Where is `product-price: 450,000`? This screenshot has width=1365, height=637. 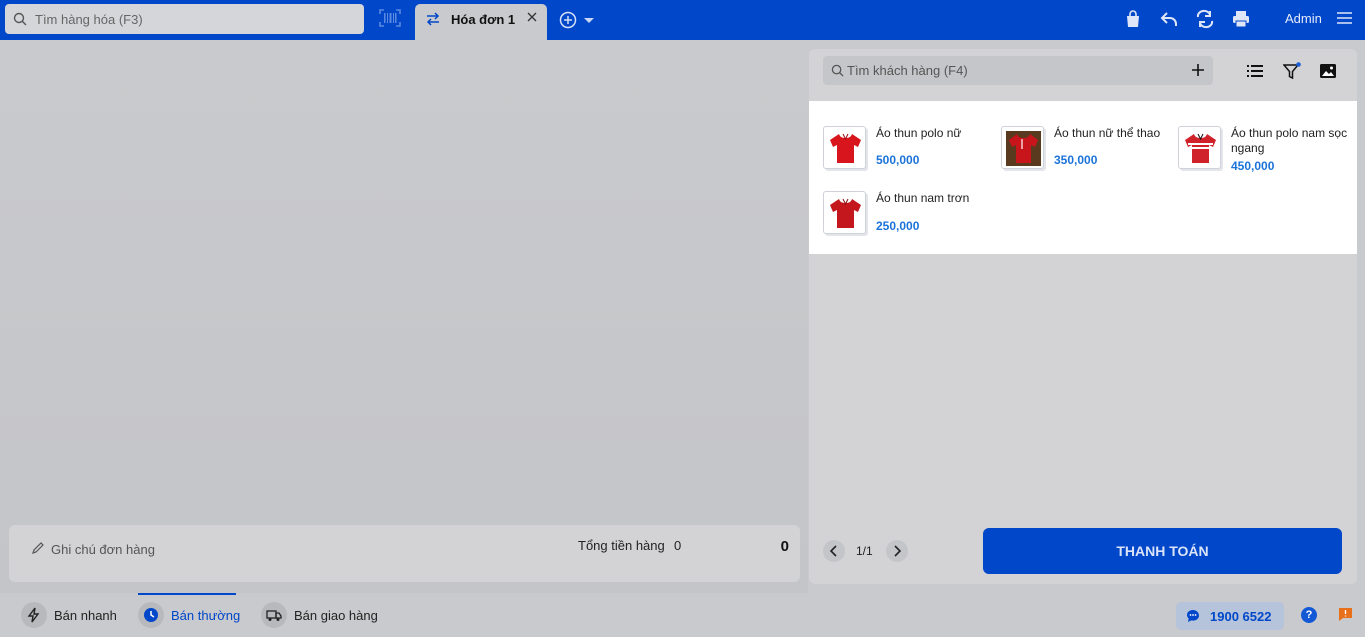
product-price: 450,000 is located at coordinates (1253, 166).